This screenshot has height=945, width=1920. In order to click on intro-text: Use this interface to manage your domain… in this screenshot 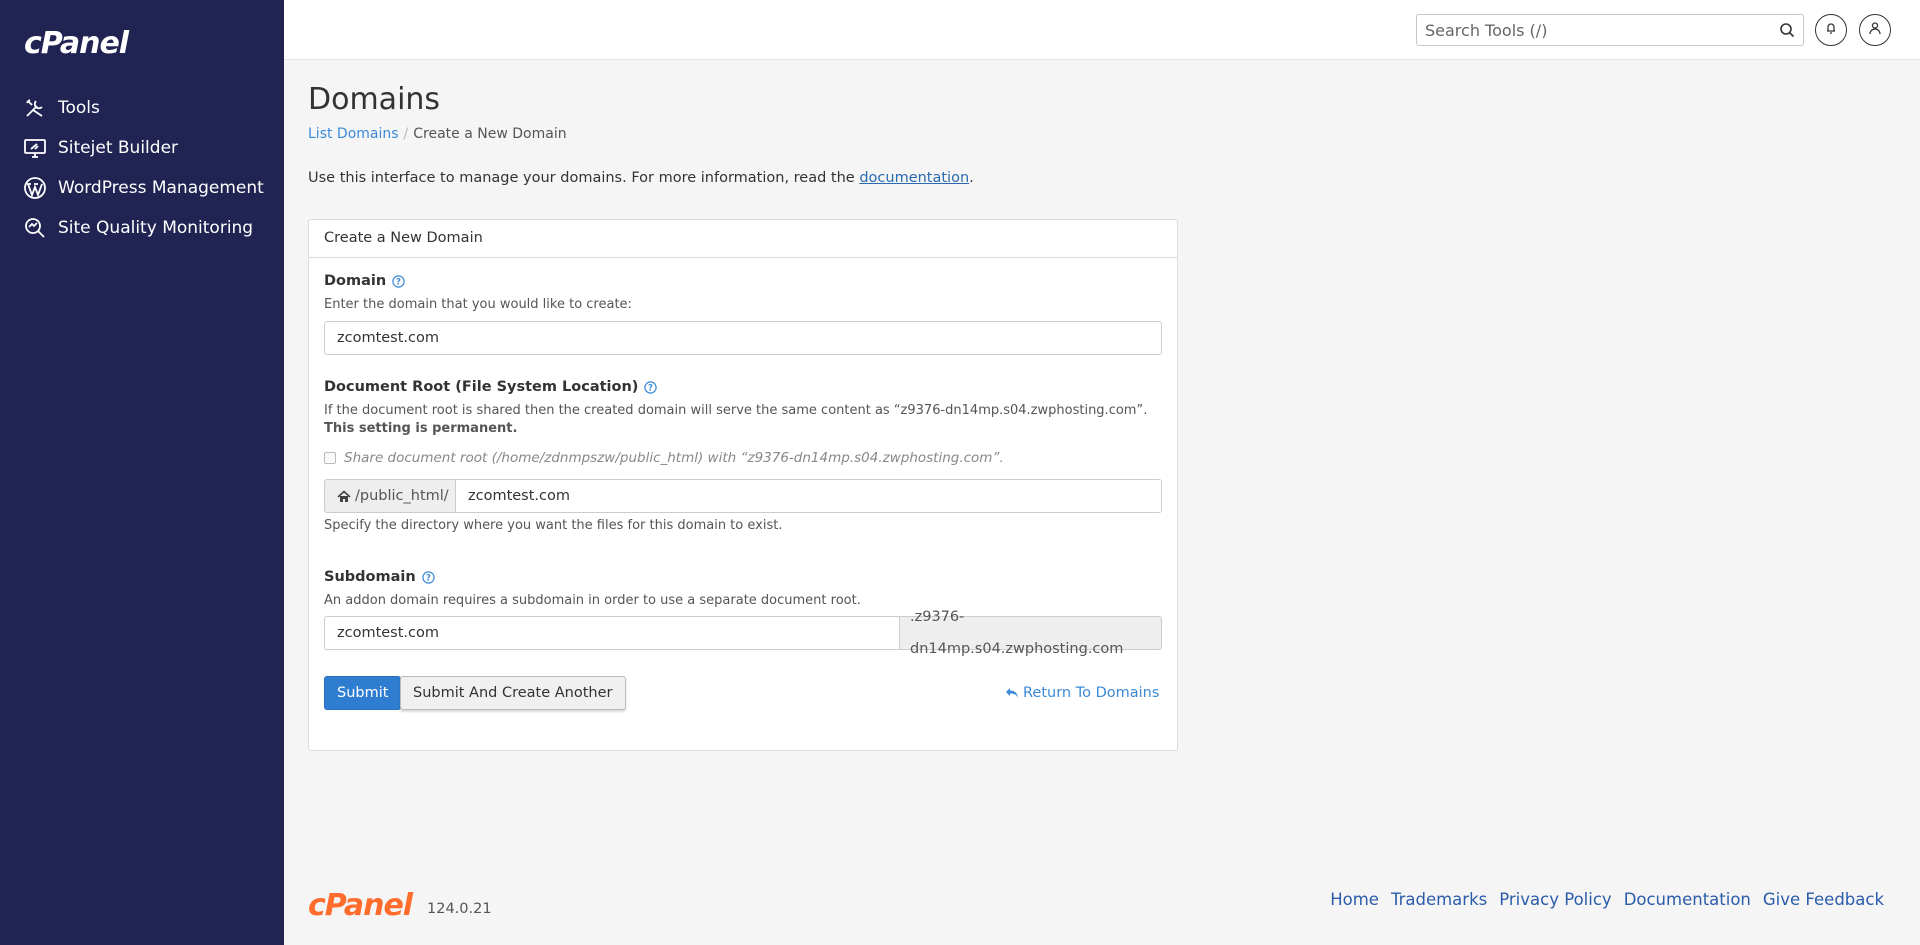, I will do `click(641, 178)`.